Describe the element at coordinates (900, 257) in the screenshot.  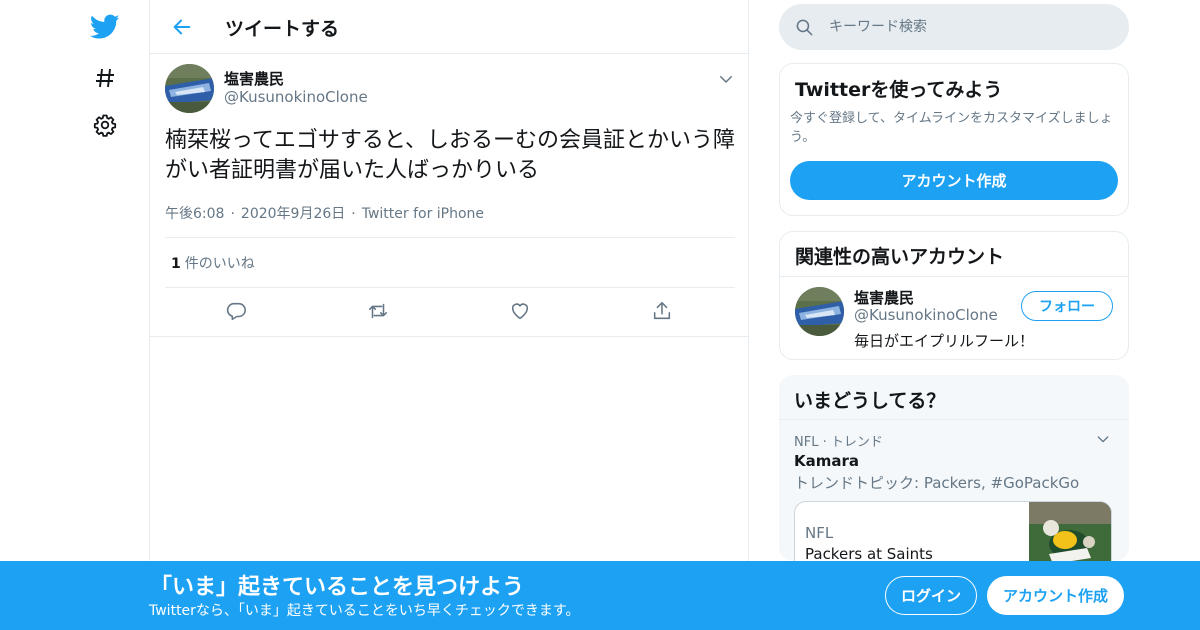
I see `related-accounts-title: 関連性の高いアカウント` at that location.